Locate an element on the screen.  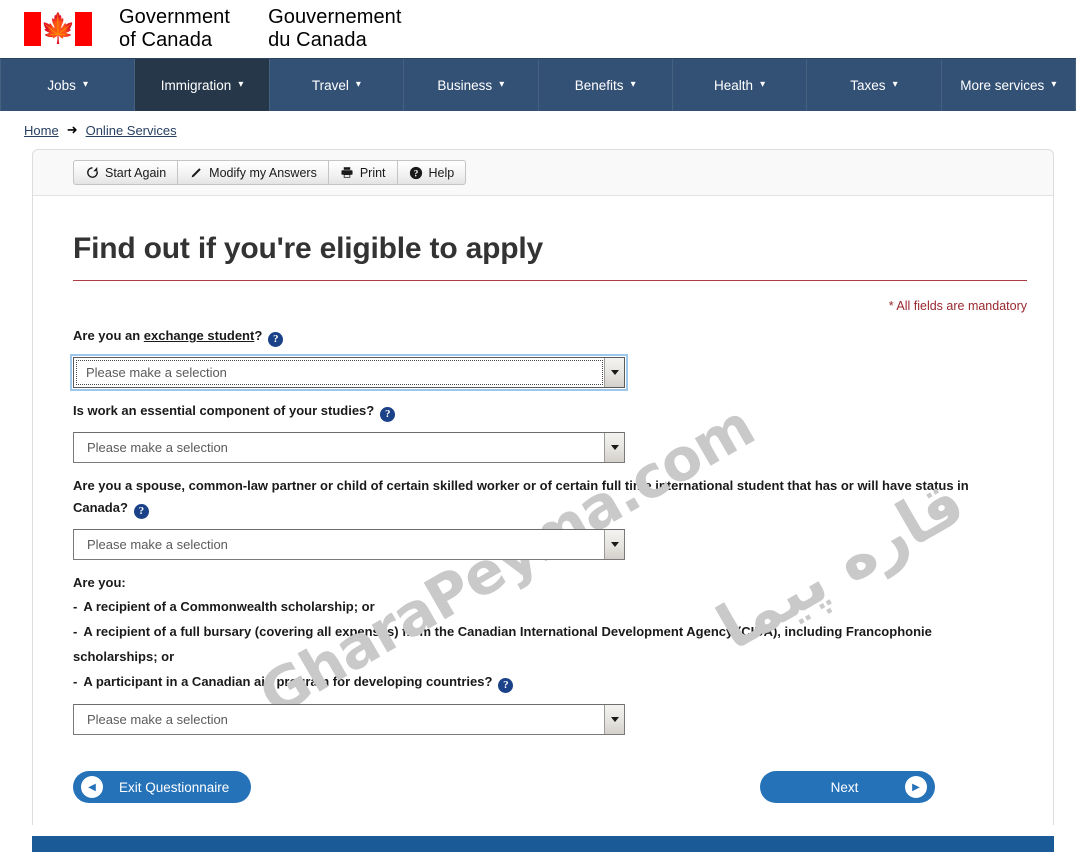
nav-item-immigration: Immigration ▾ is located at coordinates (202, 85).